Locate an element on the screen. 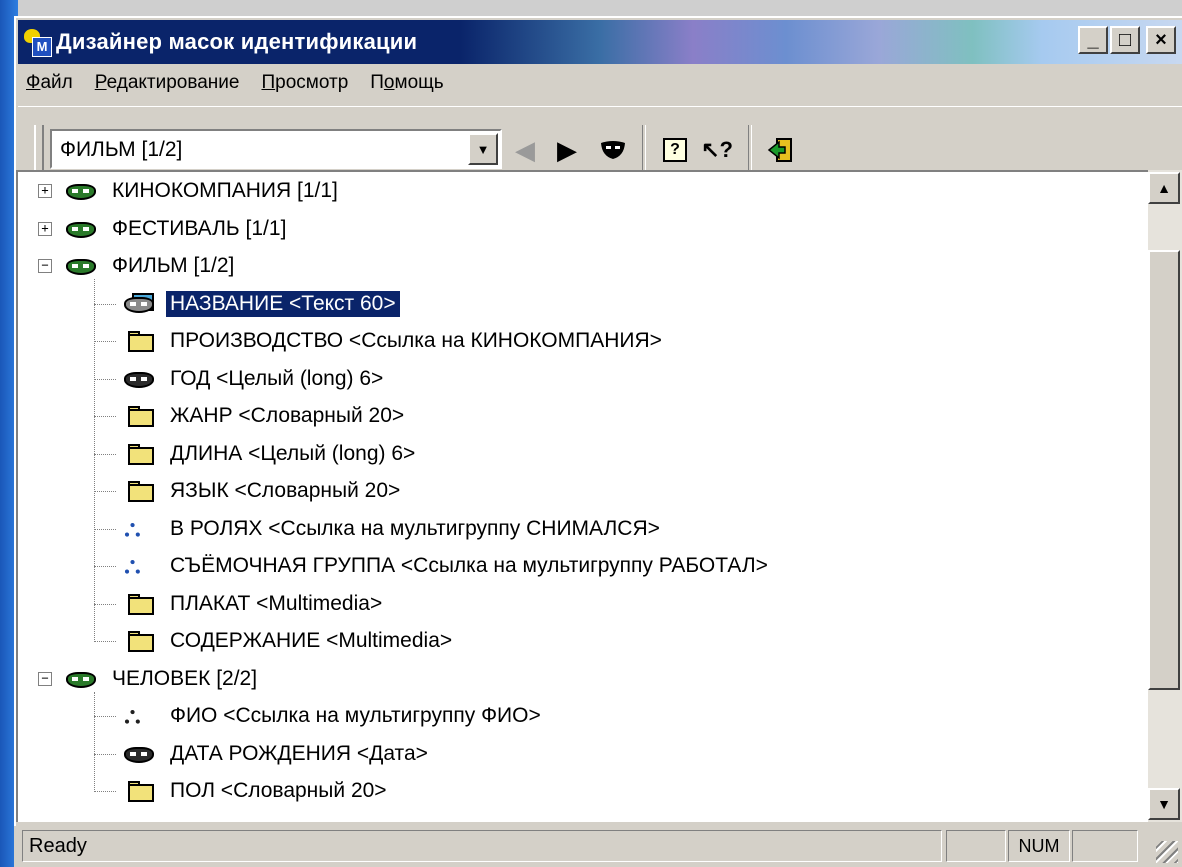 Image resolution: width=1182 pixels, height=867 pixels. status-bar: Ready NUM is located at coordinates (598, 846).